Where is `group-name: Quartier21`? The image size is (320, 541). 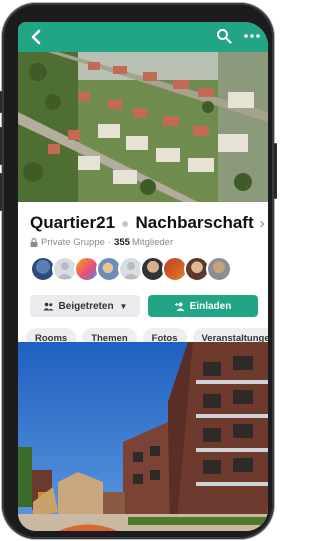 group-name: Quartier21 is located at coordinates (73, 222).